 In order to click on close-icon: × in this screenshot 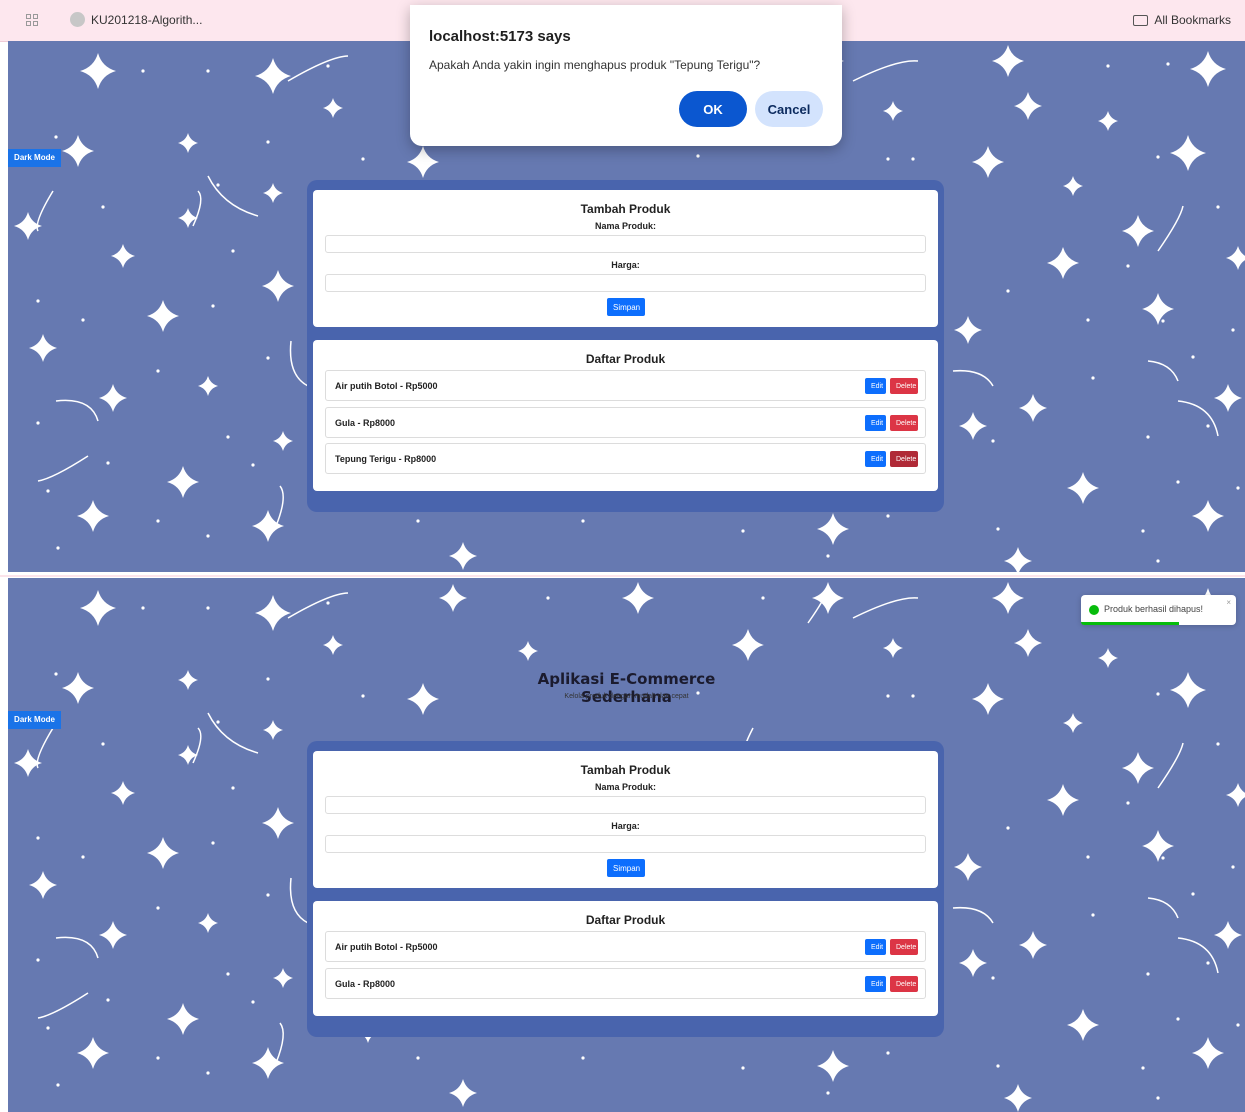, I will do `click(1228, 602)`.